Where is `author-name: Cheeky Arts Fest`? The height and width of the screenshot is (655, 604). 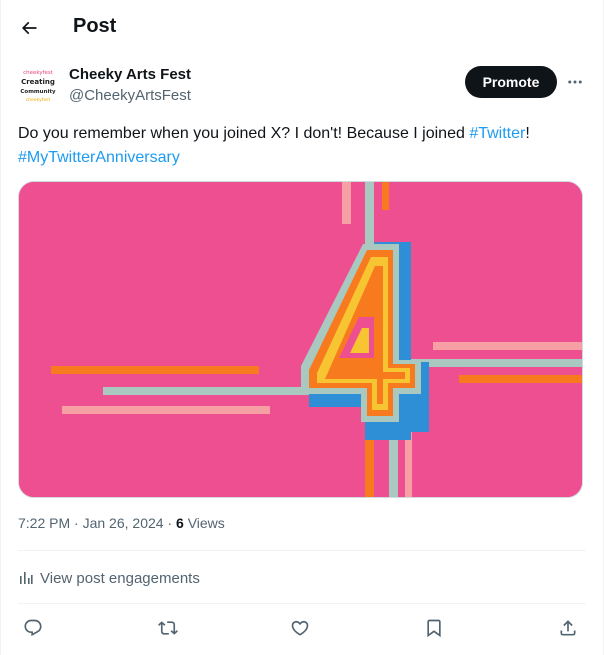
author-name: Cheeky Arts Fest is located at coordinates (130, 74).